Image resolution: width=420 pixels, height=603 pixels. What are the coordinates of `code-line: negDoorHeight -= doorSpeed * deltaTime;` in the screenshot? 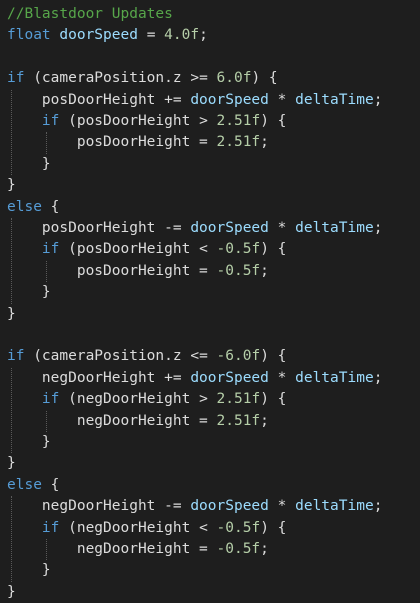 It's located at (195, 506).